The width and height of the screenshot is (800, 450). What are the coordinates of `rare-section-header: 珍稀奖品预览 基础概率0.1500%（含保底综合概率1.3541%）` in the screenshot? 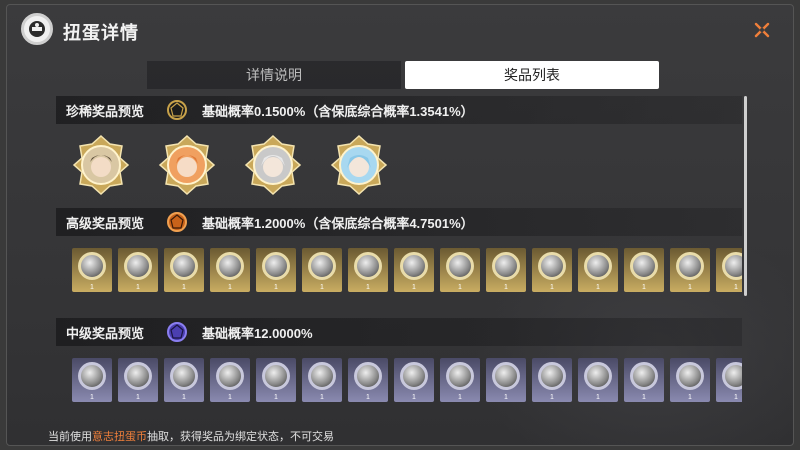 It's located at (399, 110).